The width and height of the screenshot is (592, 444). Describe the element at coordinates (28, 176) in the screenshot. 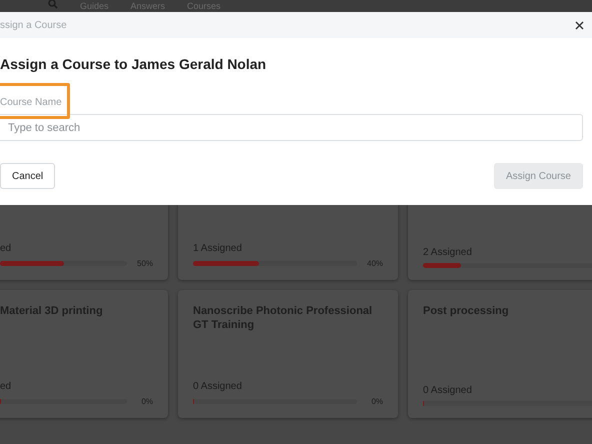

I see `cancel-button: Cancel` at that location.